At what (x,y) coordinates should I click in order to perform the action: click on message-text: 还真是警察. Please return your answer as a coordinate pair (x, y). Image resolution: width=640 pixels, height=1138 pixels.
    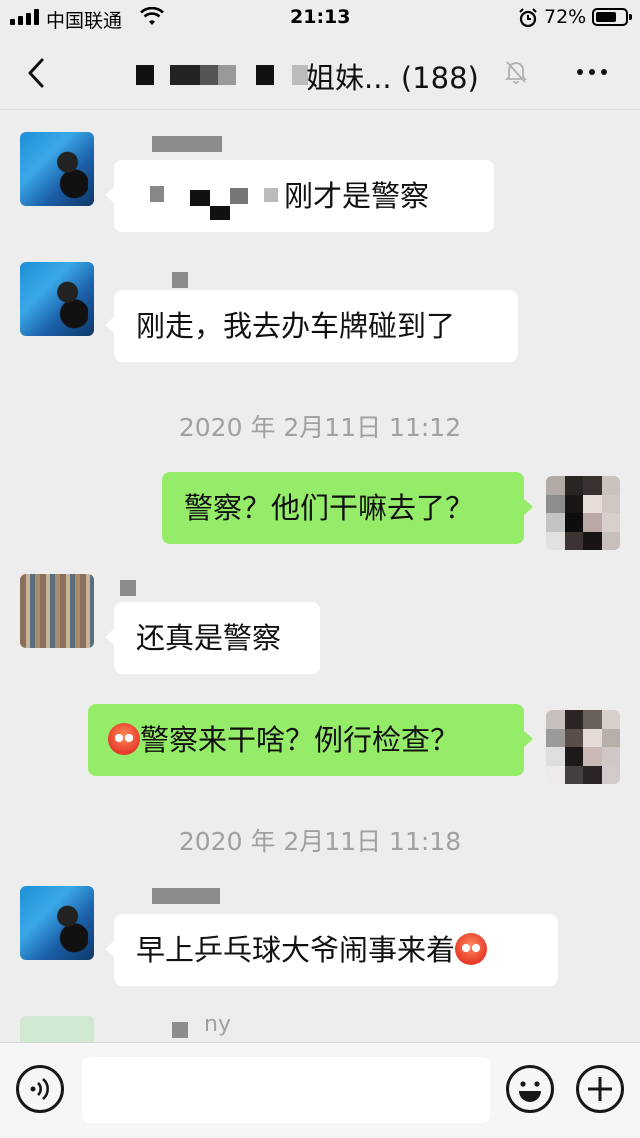
    Looking at the image, I should click on (209, 638).